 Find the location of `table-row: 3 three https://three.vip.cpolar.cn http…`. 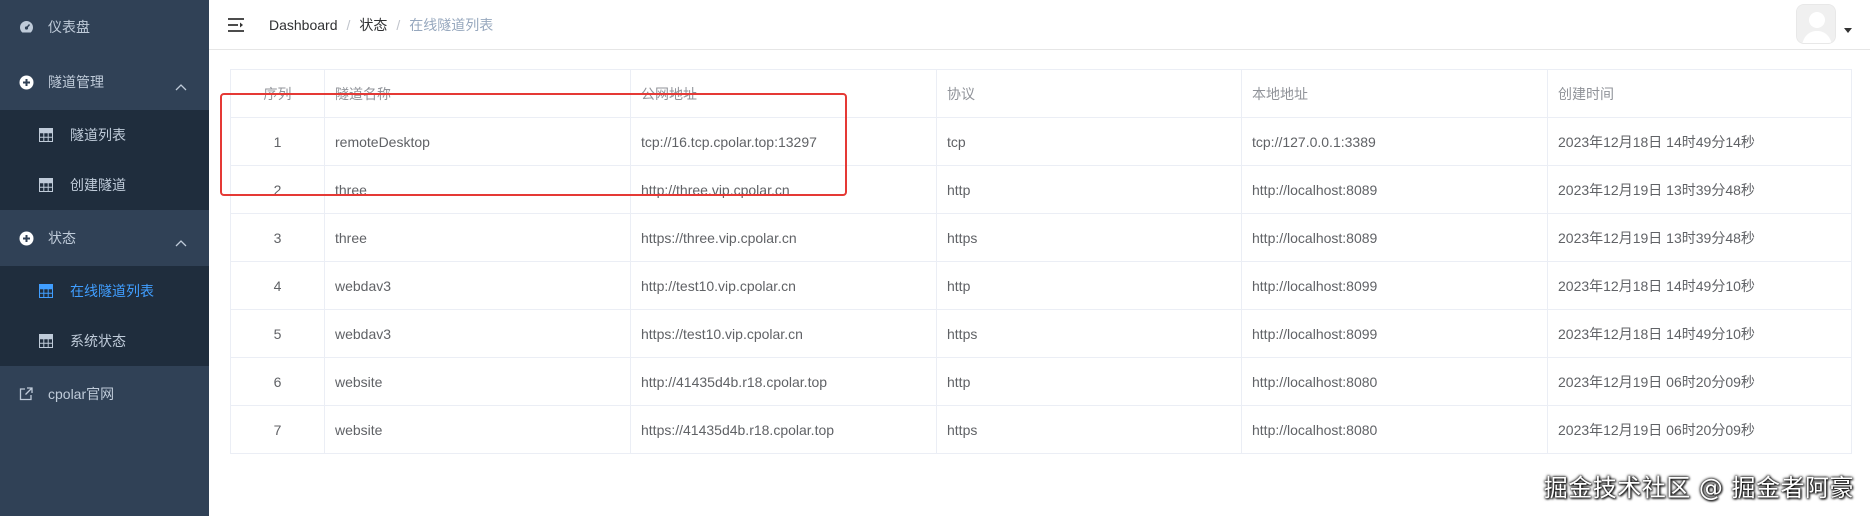

table-row: 3 three https://three.vip.cpolar.cn http… is located at coordinates (1041, 237).